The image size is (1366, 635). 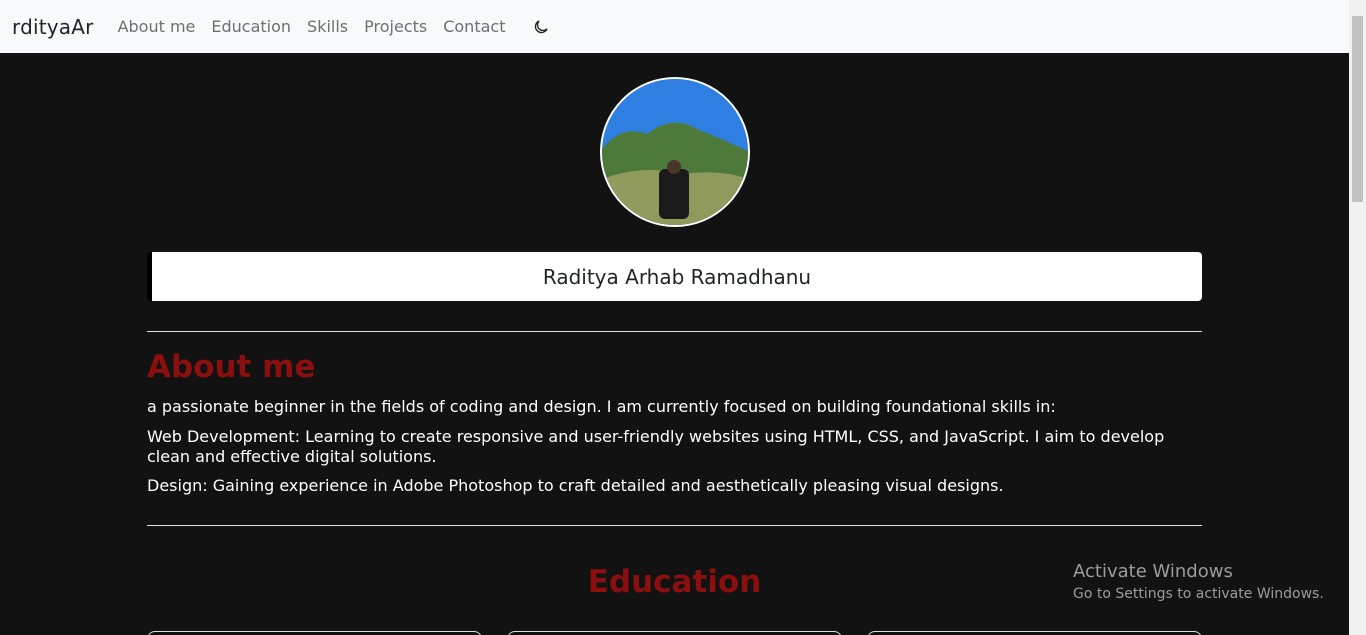 What do you see at coordinates (1357, 317) in the screenshot?
I see `scrollbar` at bounding box center [1357, 317].